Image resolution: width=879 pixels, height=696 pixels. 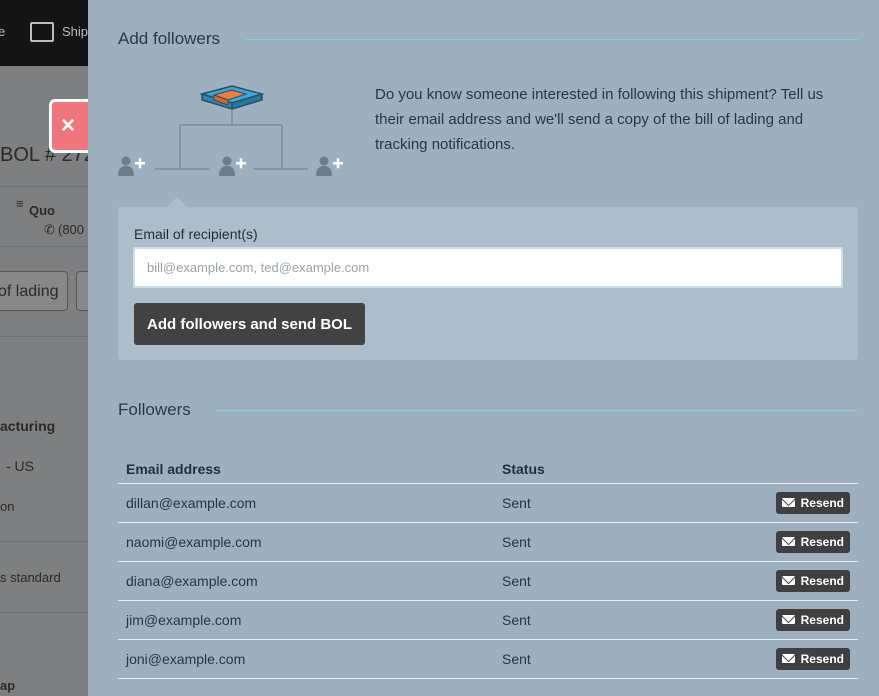 I want to click on country-partial: - US, so click(x=20, y=466).